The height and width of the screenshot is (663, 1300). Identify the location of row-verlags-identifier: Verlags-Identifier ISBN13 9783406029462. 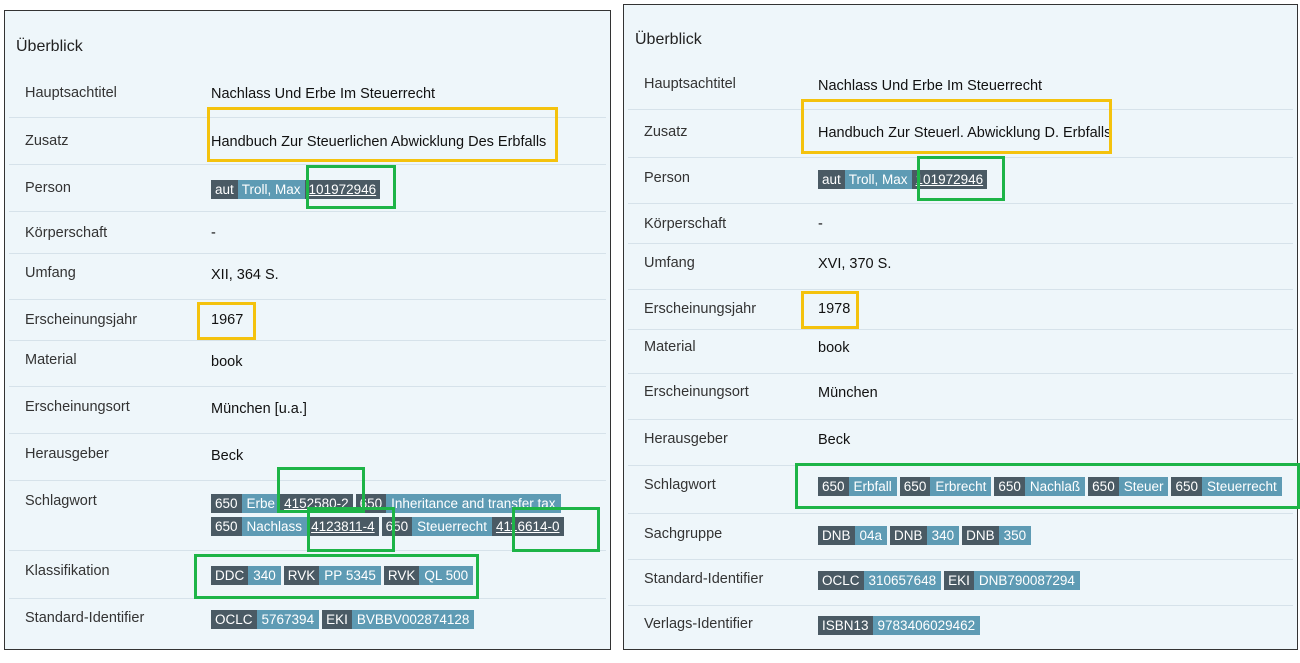
(960, 625).